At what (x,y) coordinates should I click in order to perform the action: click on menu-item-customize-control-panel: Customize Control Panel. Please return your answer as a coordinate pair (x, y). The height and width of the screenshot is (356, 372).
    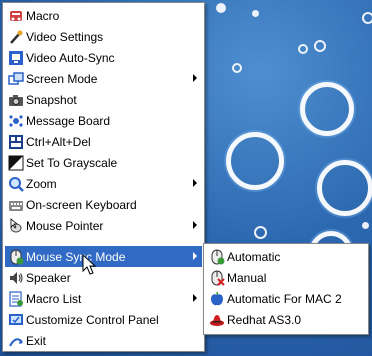
    Looking at the image, I should click on (103, 319).